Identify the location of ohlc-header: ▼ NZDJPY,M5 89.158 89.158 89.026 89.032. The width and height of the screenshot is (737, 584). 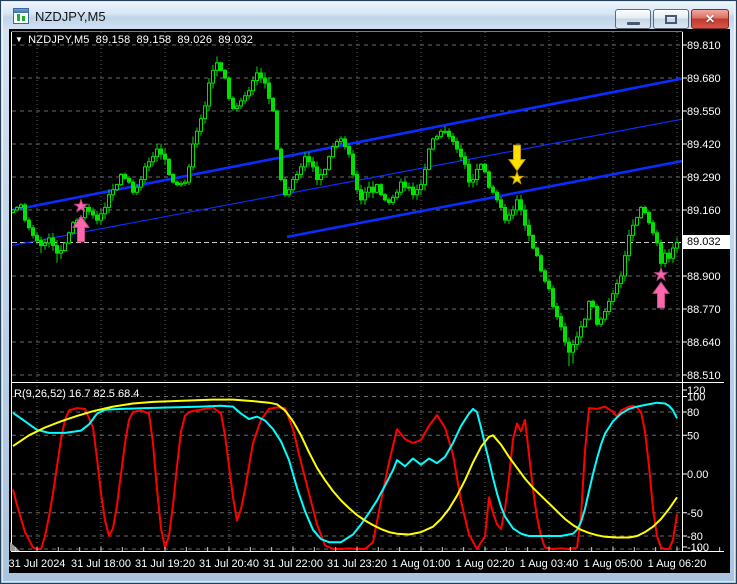
(137, 40).